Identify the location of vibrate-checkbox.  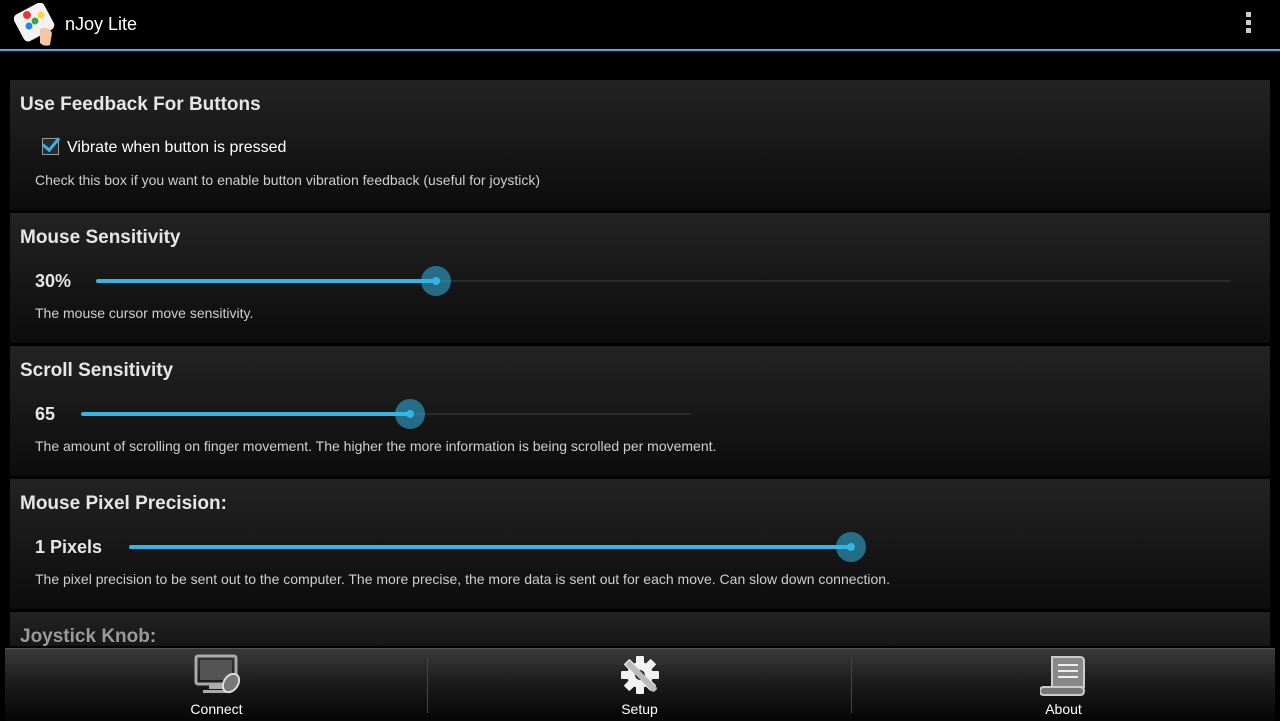
(51, 143).